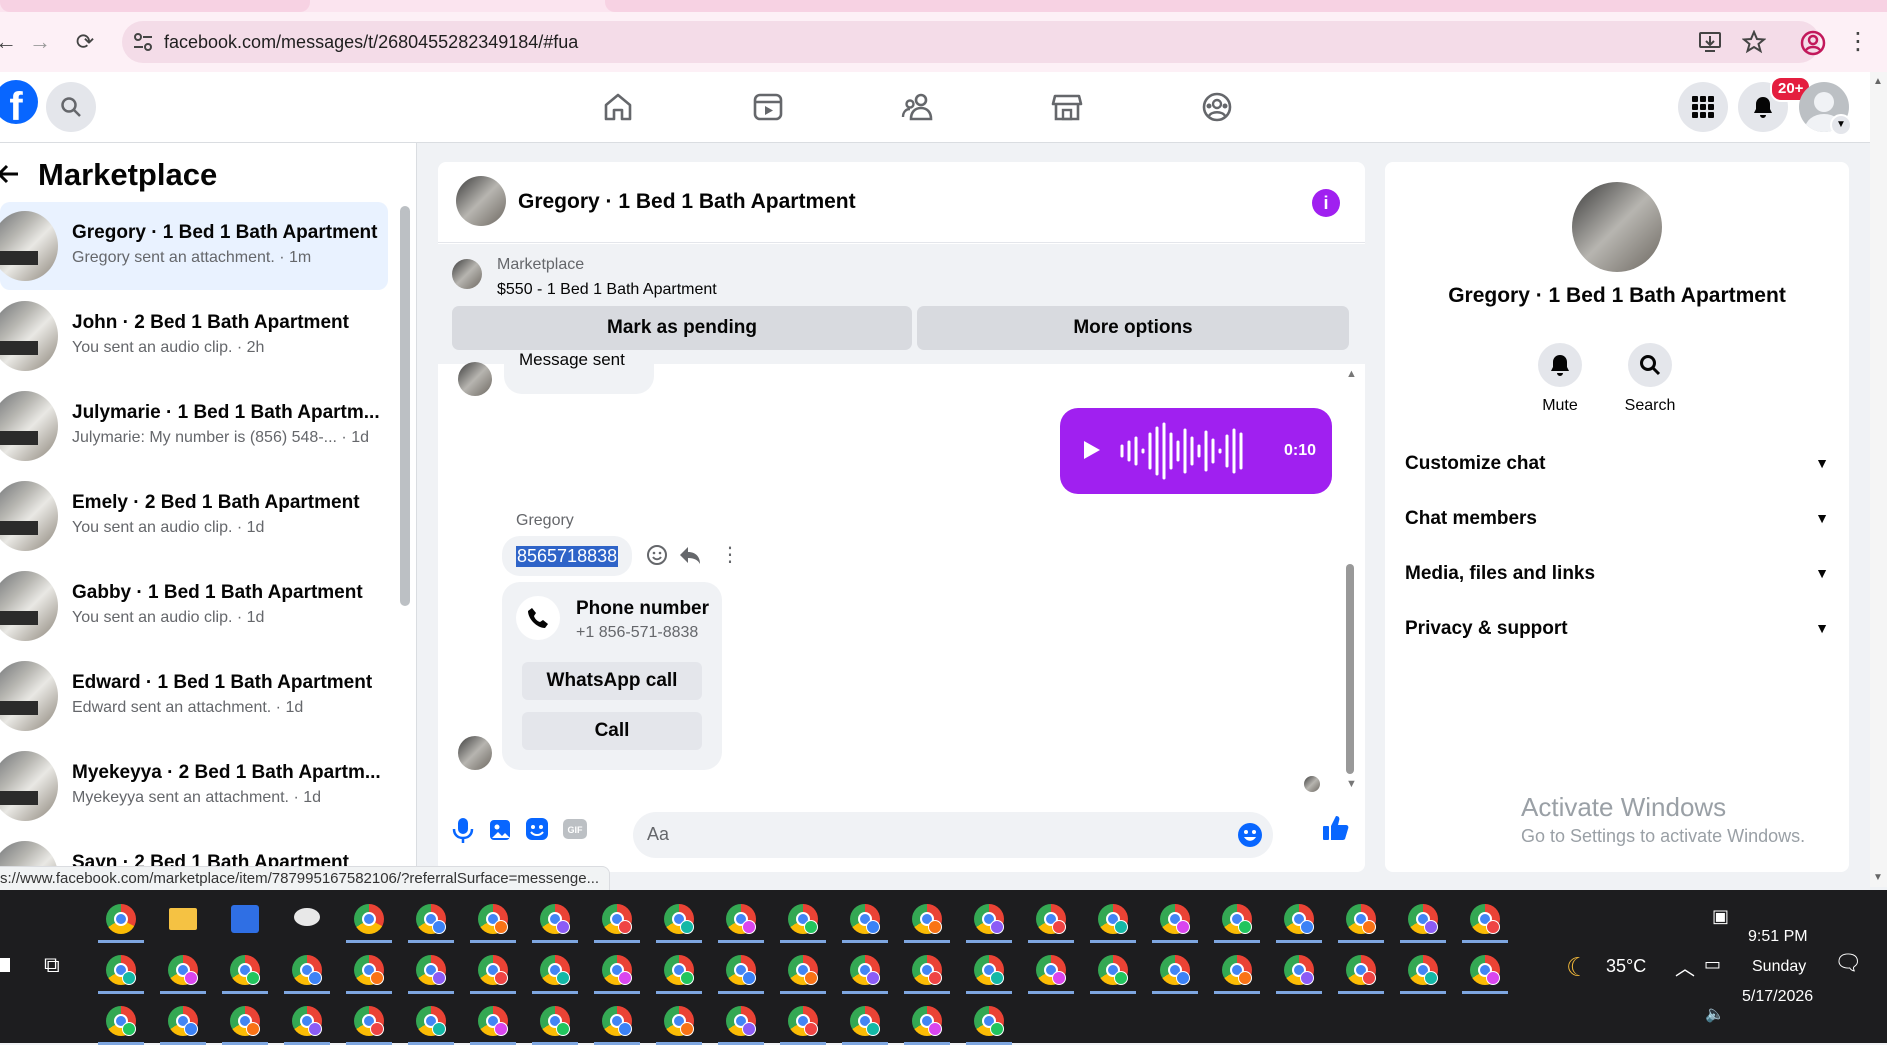 This screenshot has width=1887, height=1045. I want to click on photo-icon, so click(500, 829).